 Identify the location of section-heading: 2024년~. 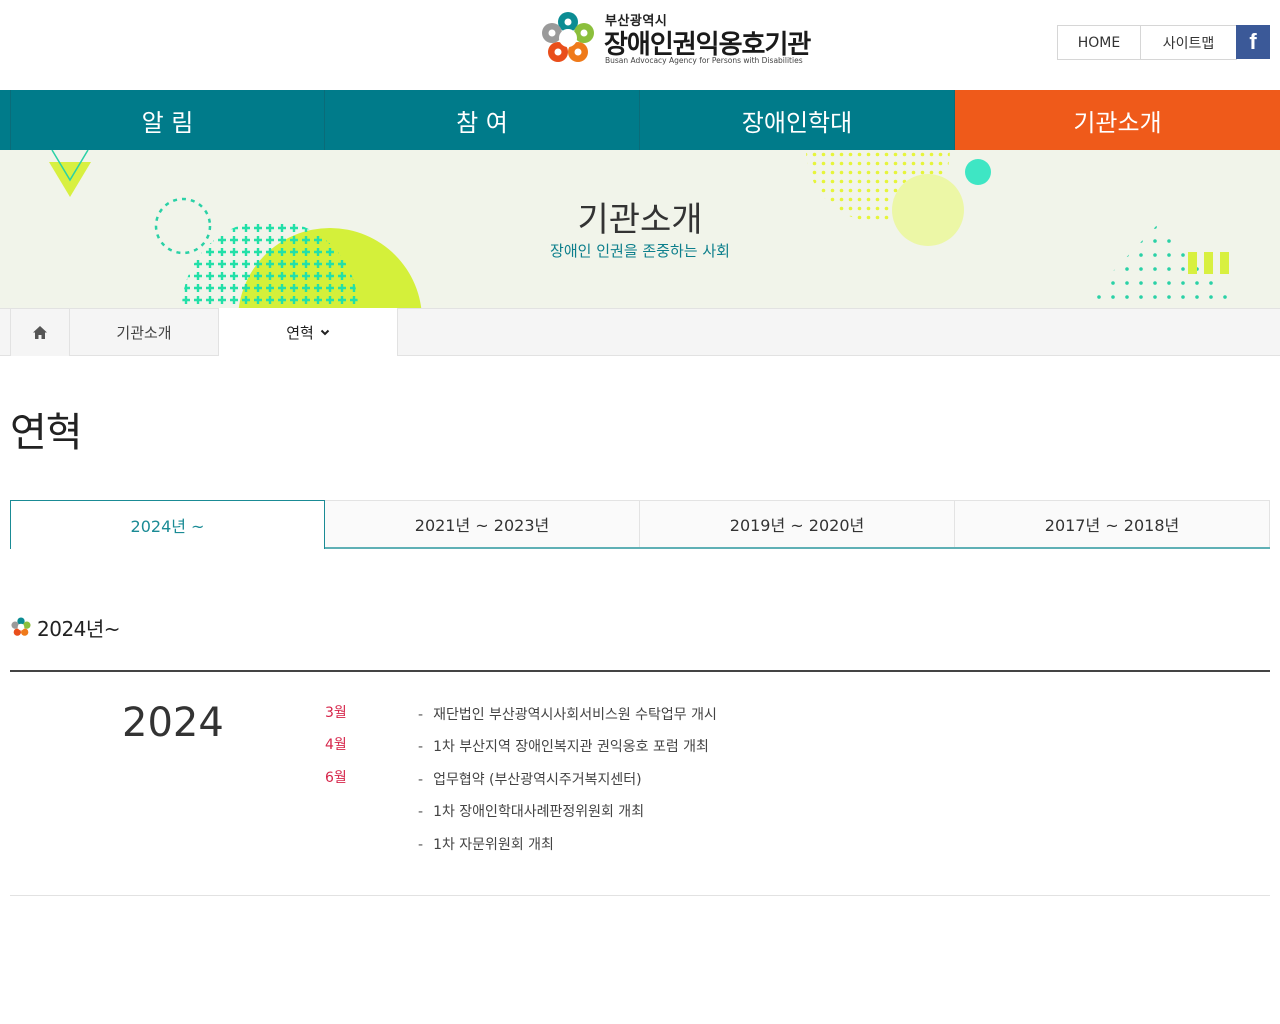
(65, 627).